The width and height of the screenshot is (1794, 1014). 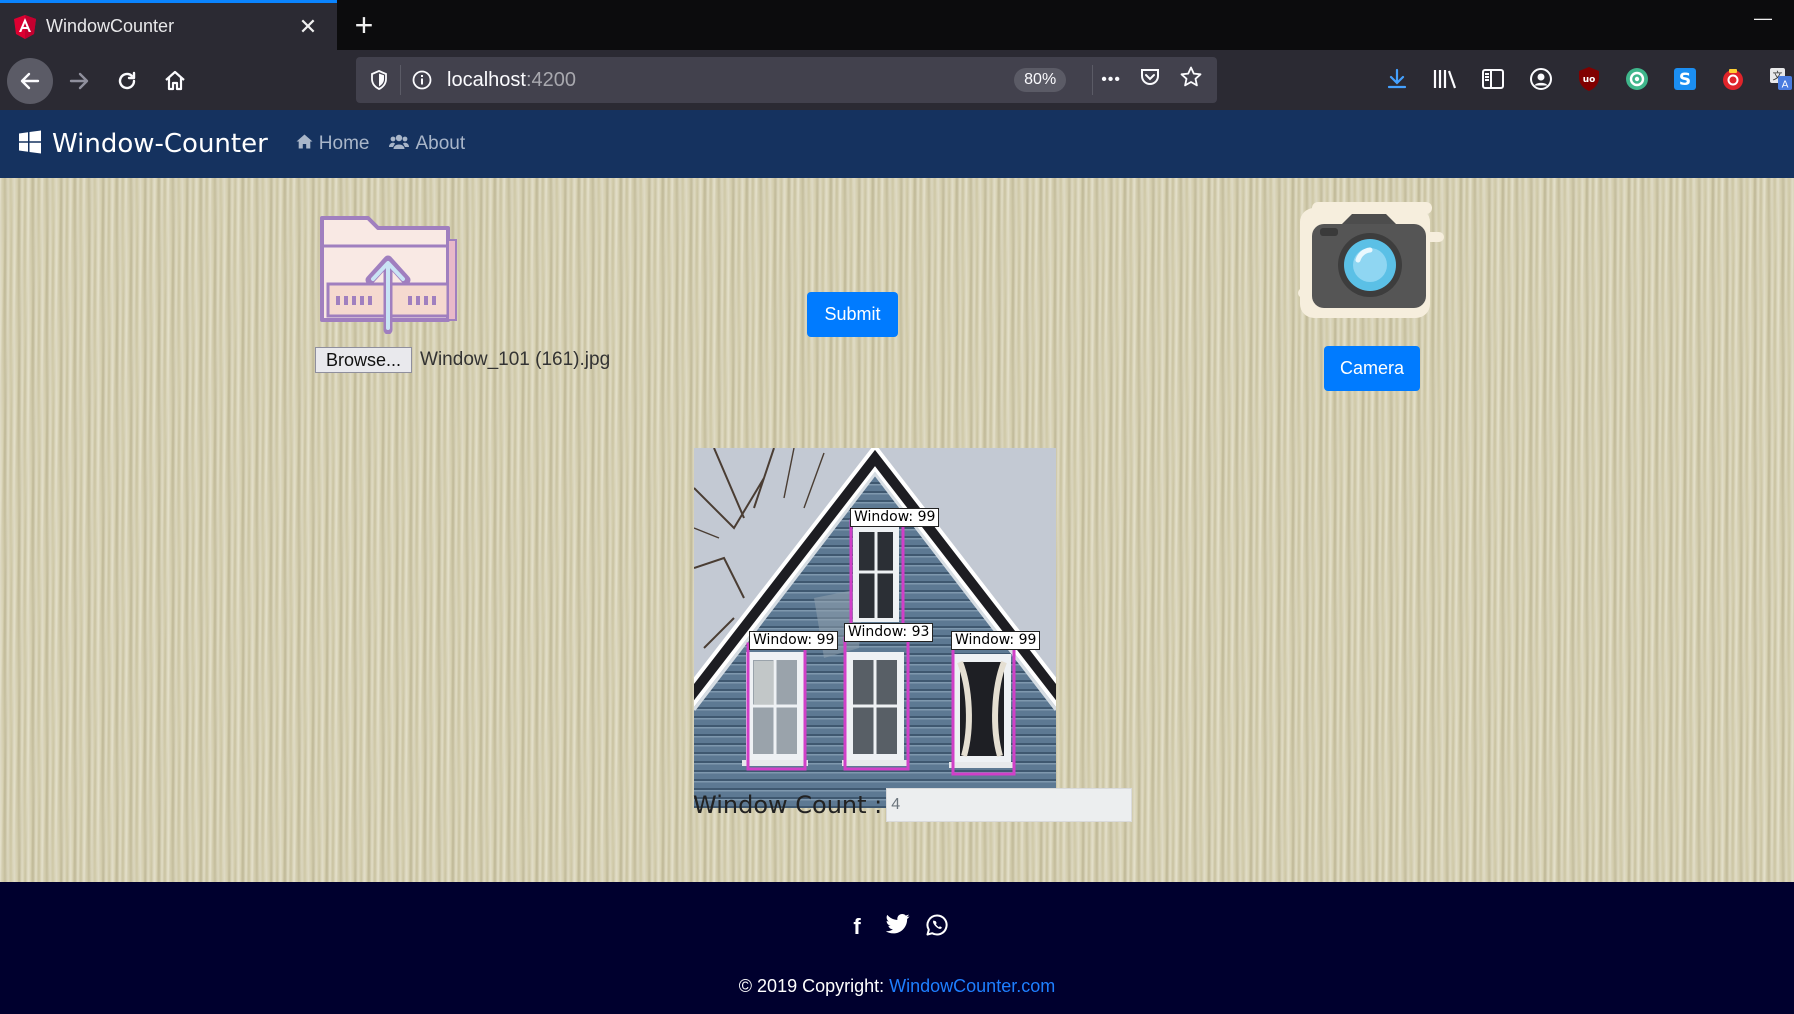 I want to click on downloads-icon, so click(x=1397, y=79).